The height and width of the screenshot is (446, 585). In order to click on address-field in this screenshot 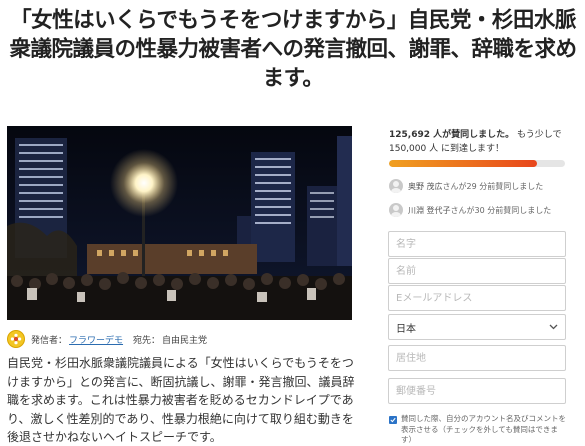, I will do `click(477, 358)`.